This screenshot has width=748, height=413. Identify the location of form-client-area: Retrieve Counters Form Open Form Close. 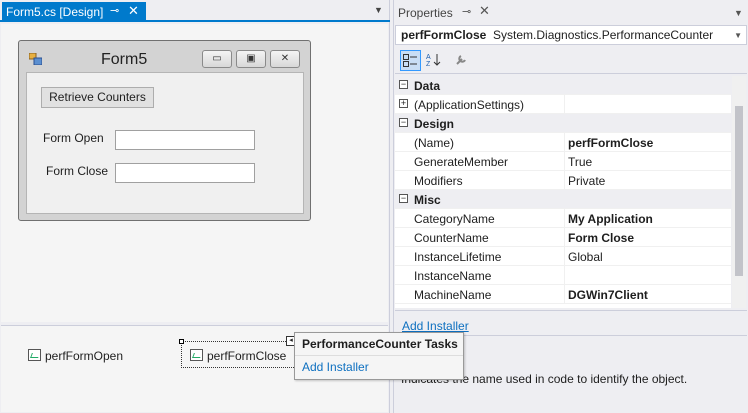
(165, 143).